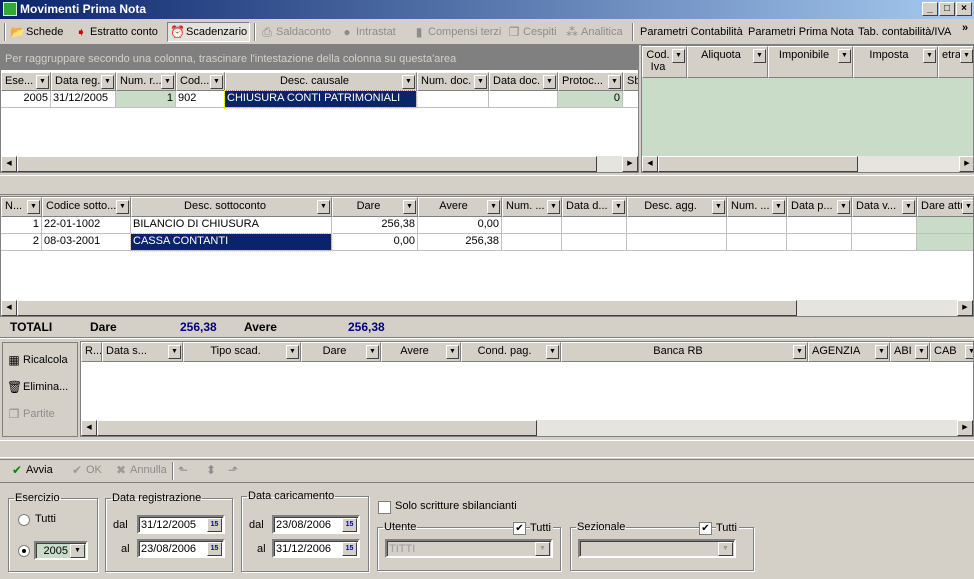 This screenshot has width=974, height=579. What do you see at coordinates (375, 225) in the screenshot?
I see `table-cell: 256,38` at bounding box center [375, 225].